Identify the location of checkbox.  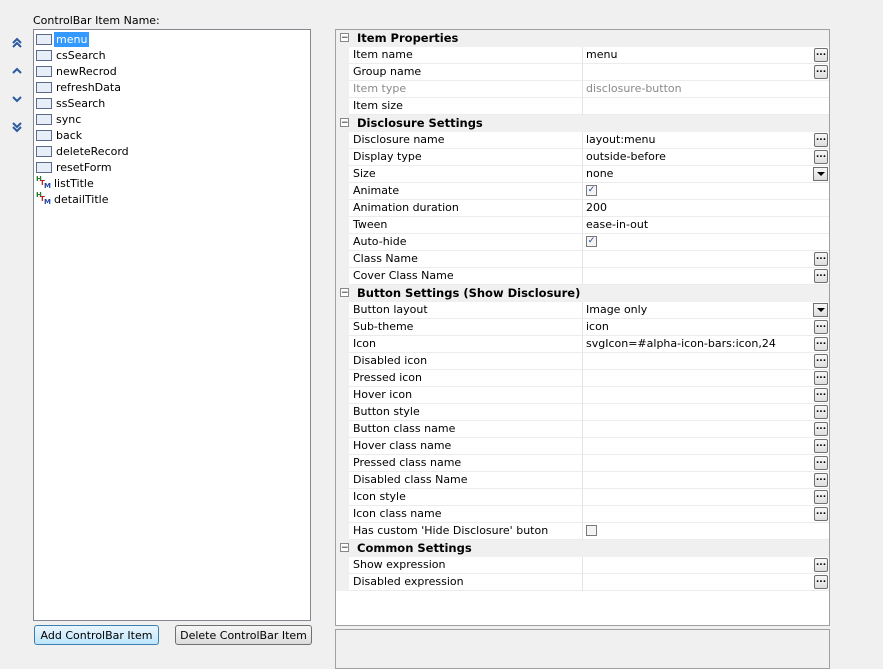
(591, 530).